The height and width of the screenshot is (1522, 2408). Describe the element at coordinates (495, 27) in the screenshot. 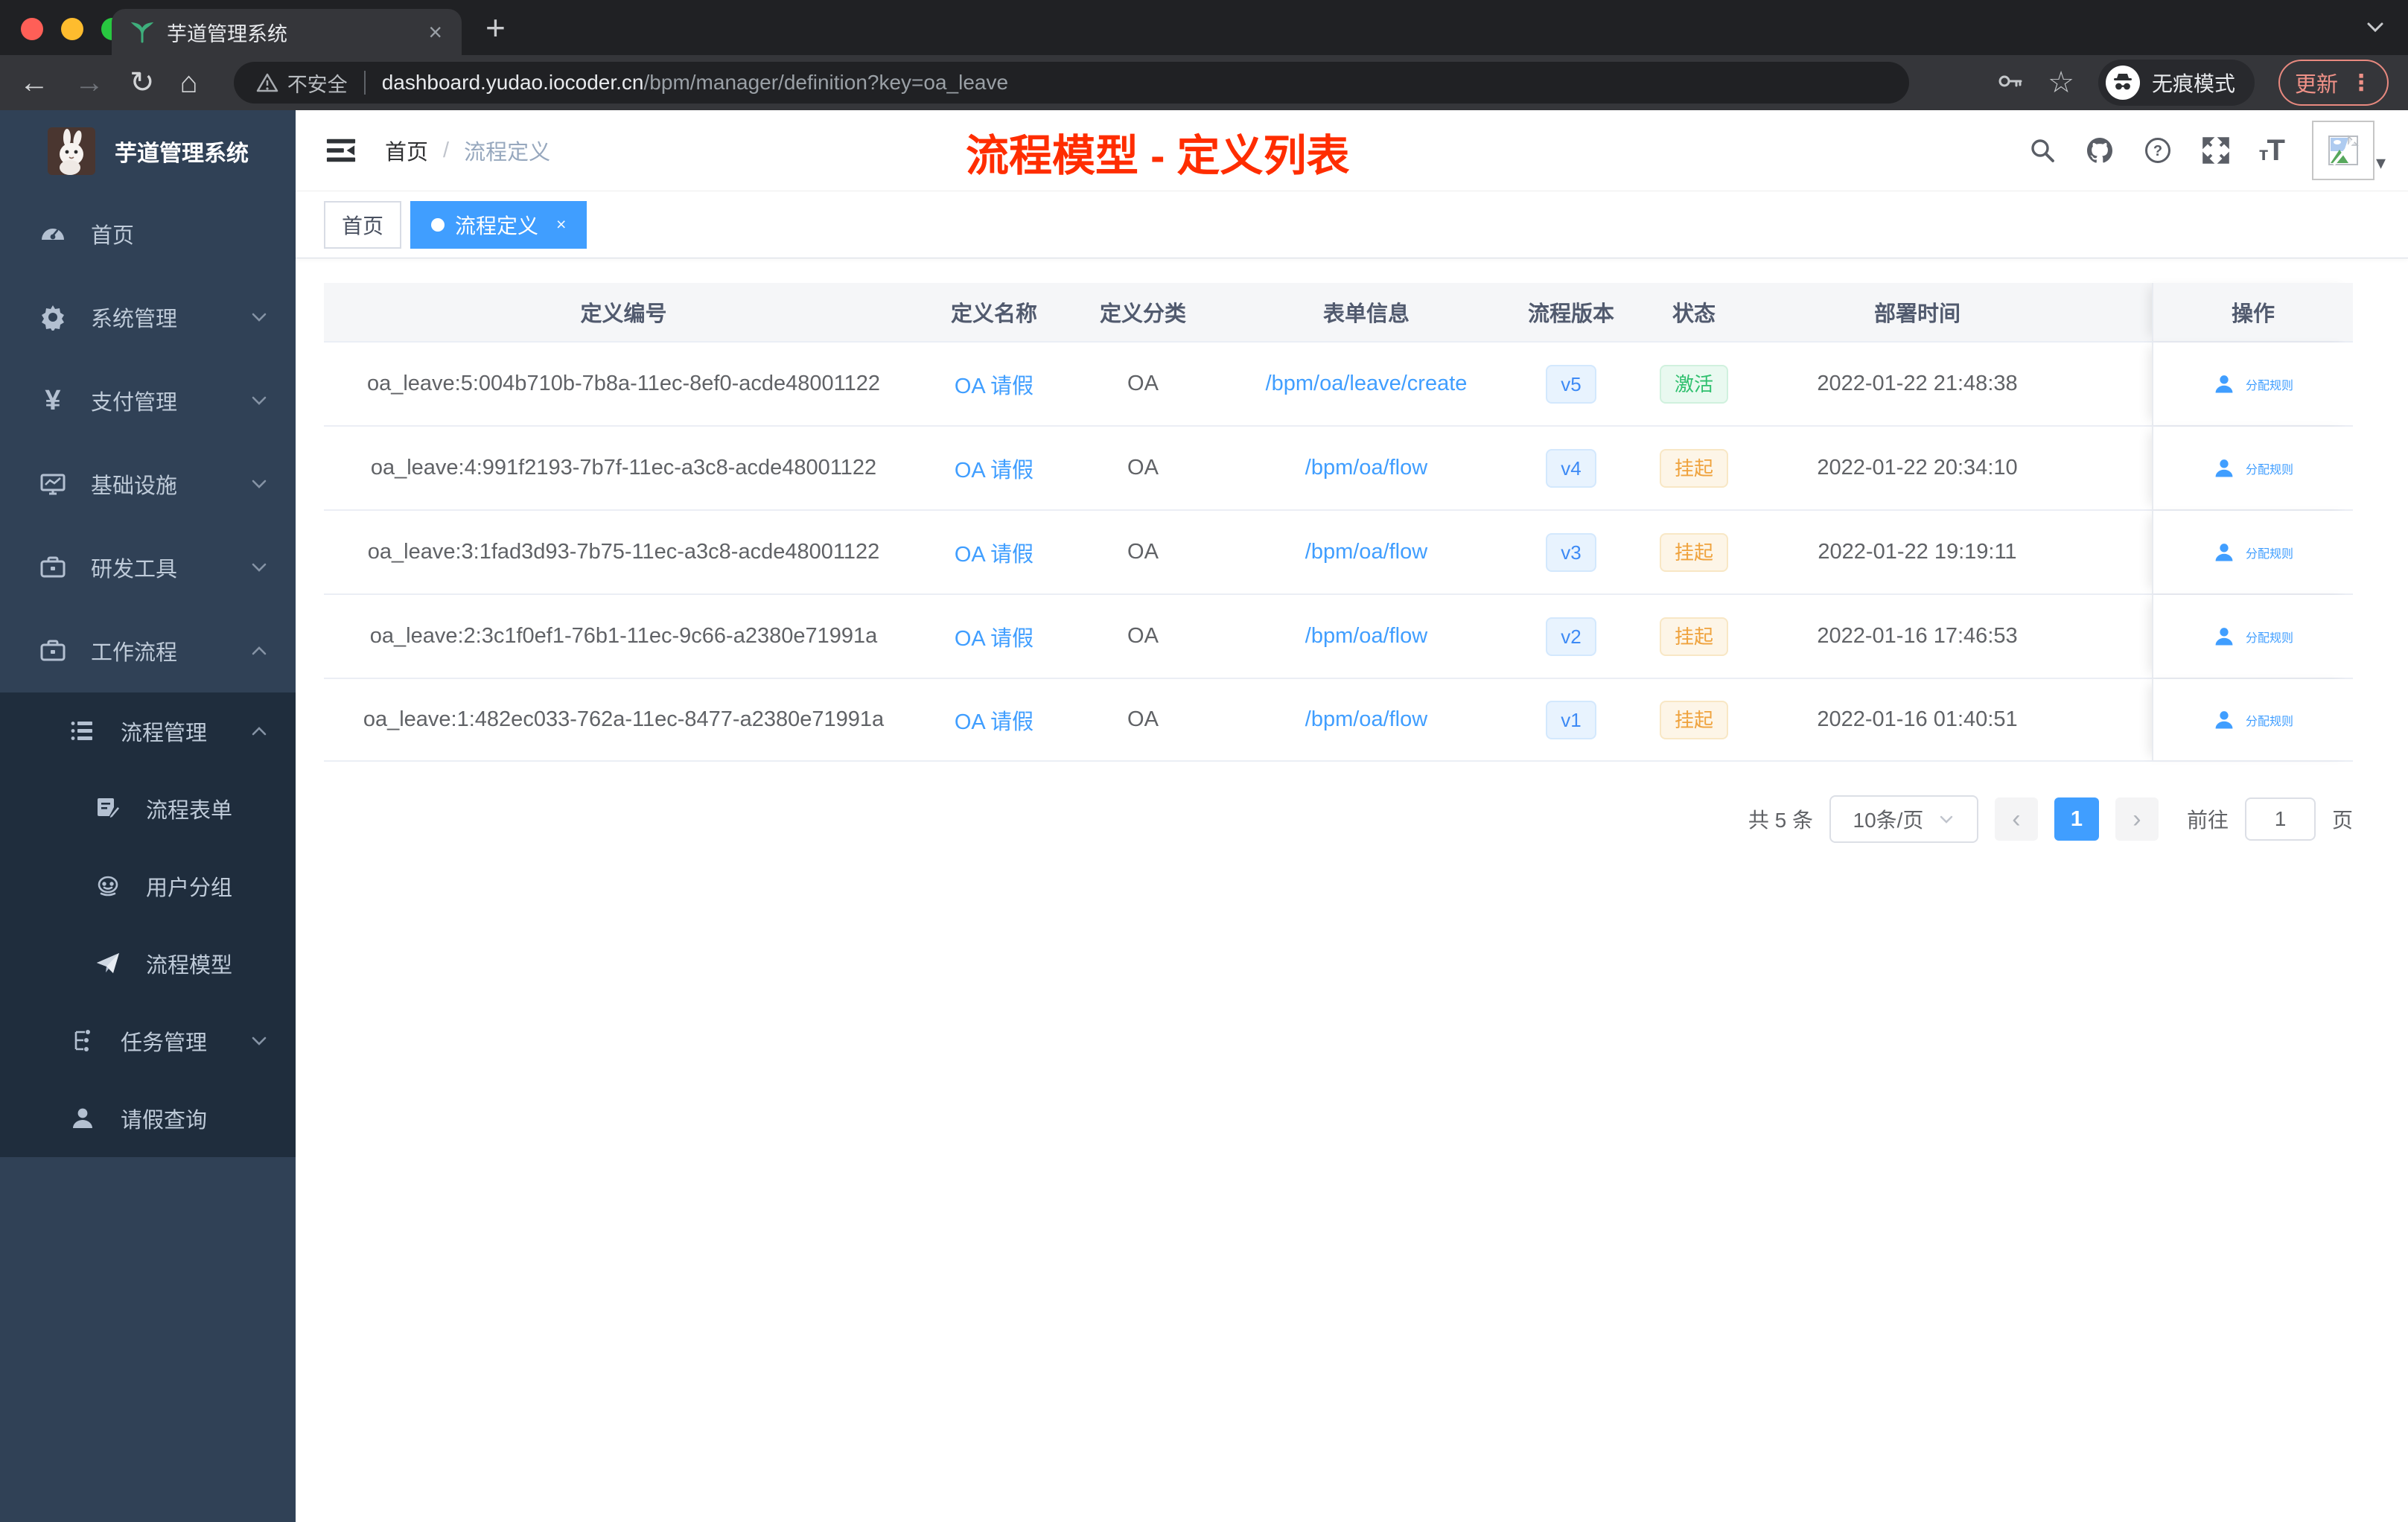

I see `new-tab-button: +` at that location.